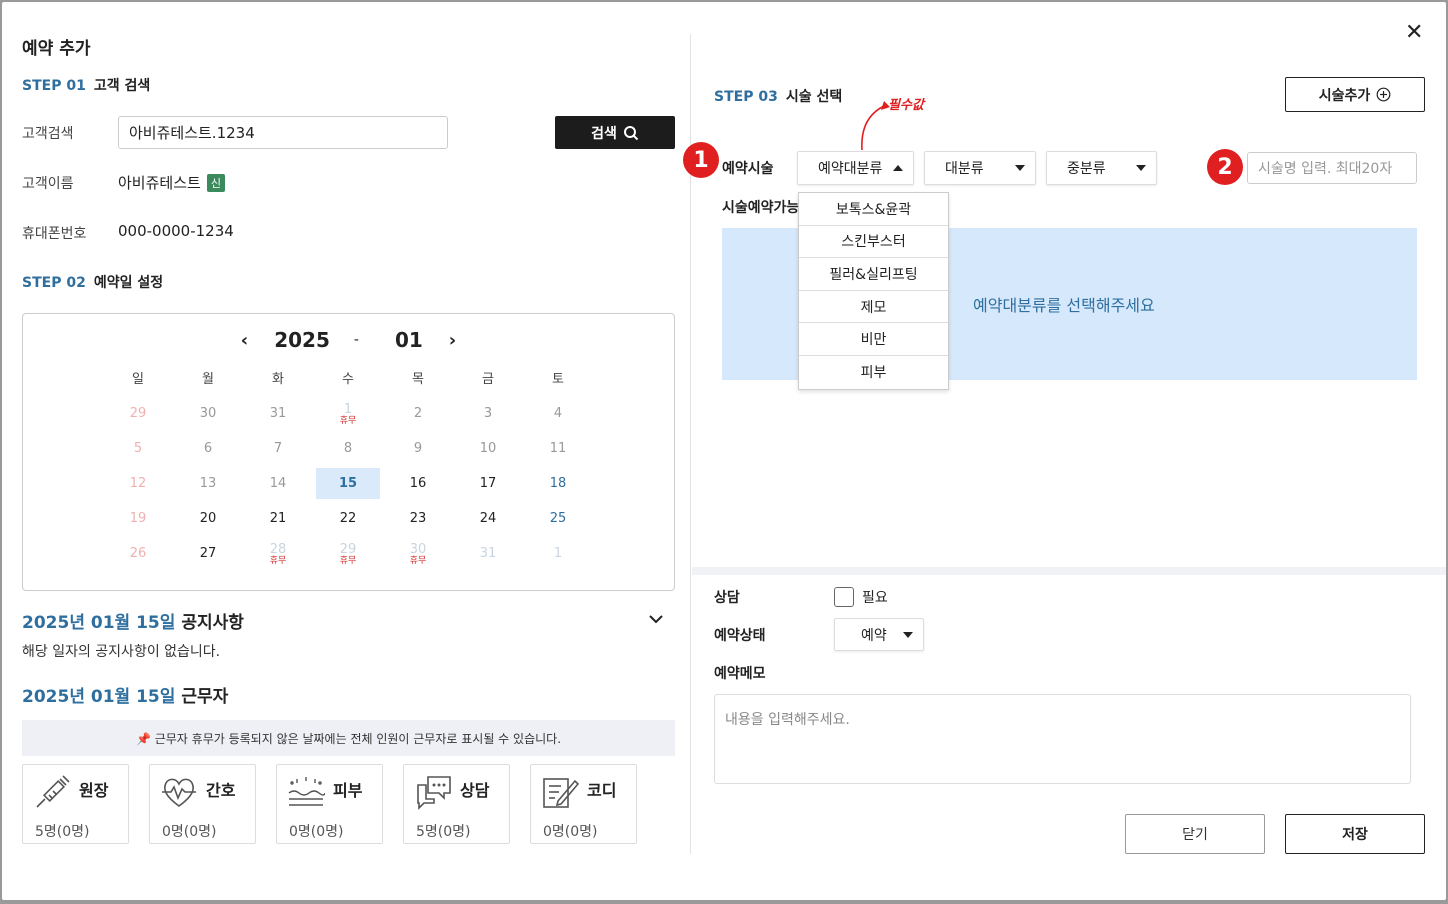 The height and width of the screenshot is (904, 1448). Describe the element at coordinates (348, 483) in the screenshot. I see `calendar-day-selected: 15` at that location.